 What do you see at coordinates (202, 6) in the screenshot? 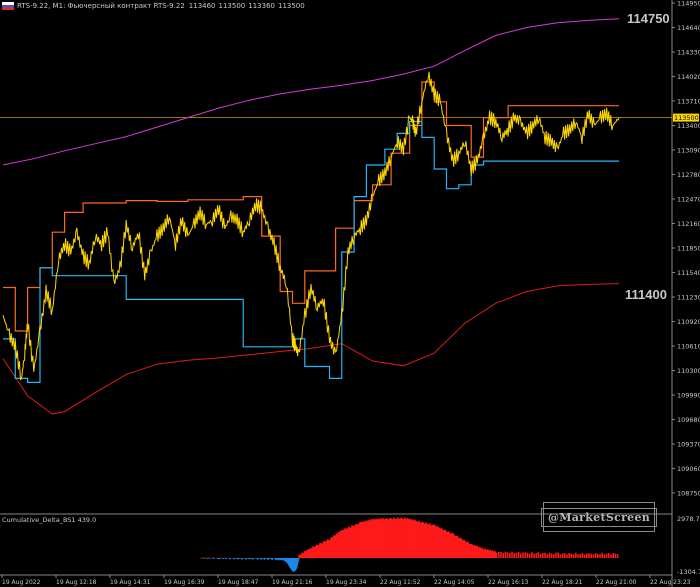
I see `open-value: 113460` at bounding box center [202, 6].